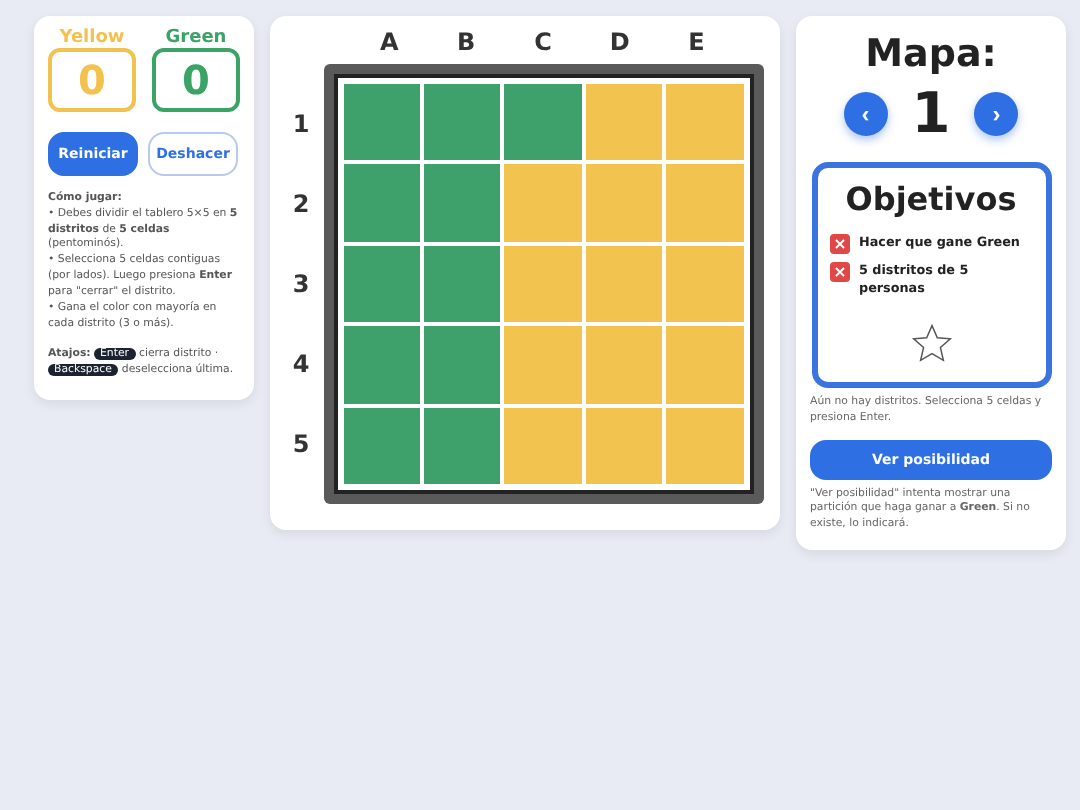 The image size is (1080, 810). I want to click on column-label: A, so click(389, 42).